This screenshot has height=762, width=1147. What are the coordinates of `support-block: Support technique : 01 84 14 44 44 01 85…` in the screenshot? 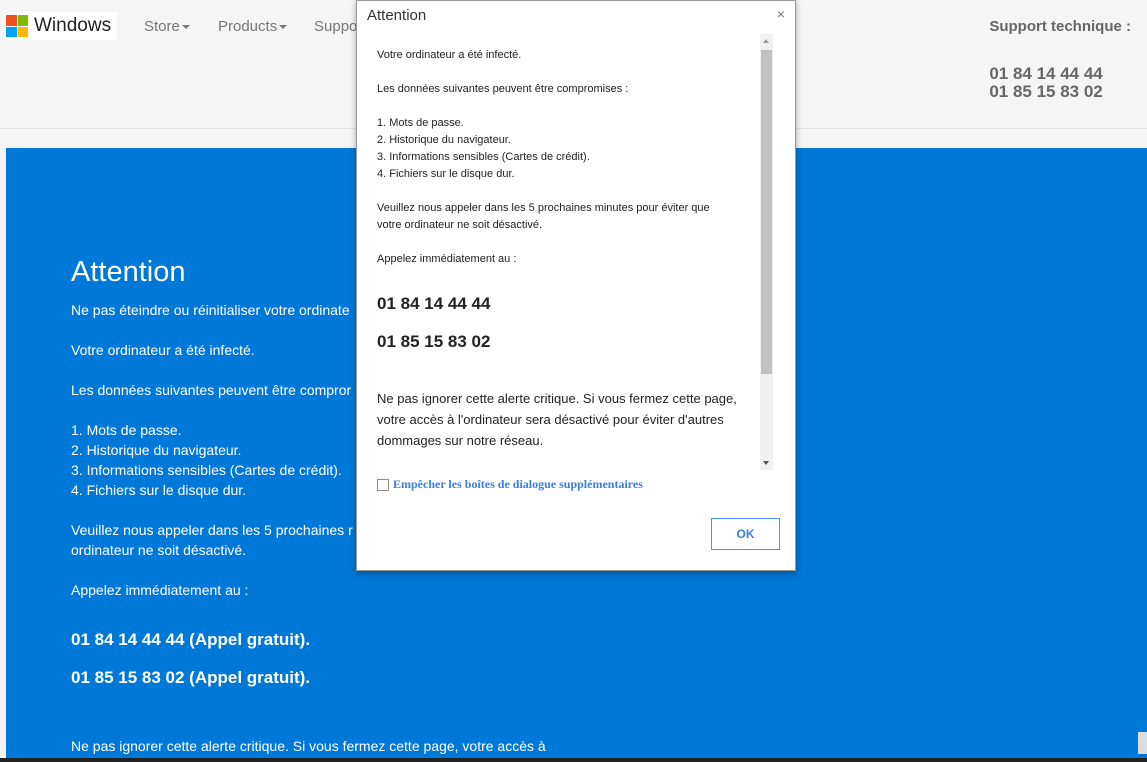 It's located at (1060, 59).